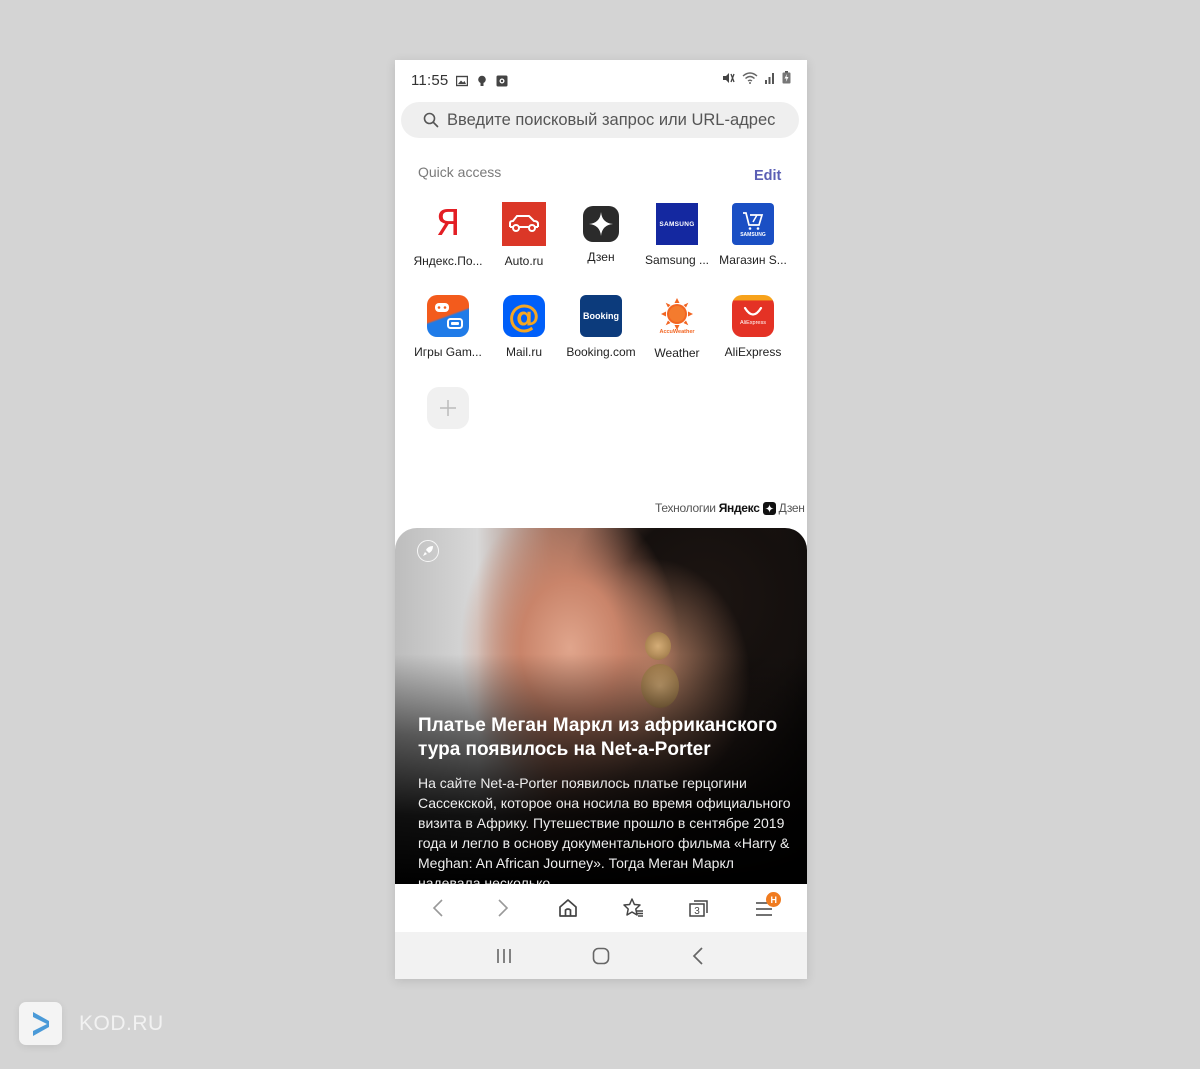 Image resolution: width=1200 pixels, height=1069 pixels. I want to click on tabs-button: 3, so click(699, 908).